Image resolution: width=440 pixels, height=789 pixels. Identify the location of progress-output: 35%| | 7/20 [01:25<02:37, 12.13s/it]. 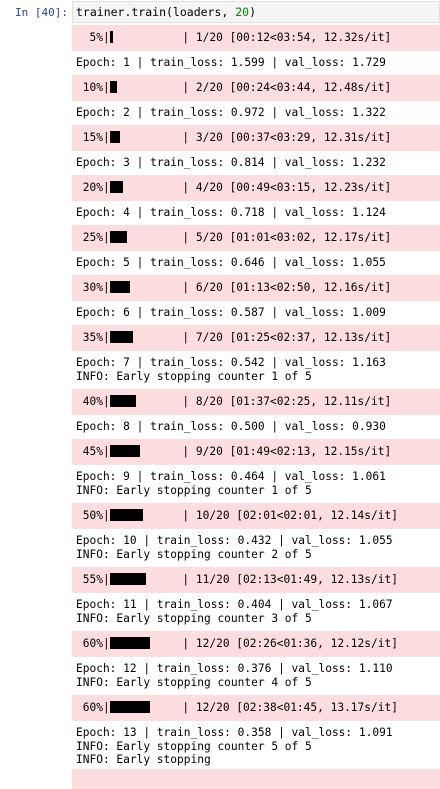
(256, 338).